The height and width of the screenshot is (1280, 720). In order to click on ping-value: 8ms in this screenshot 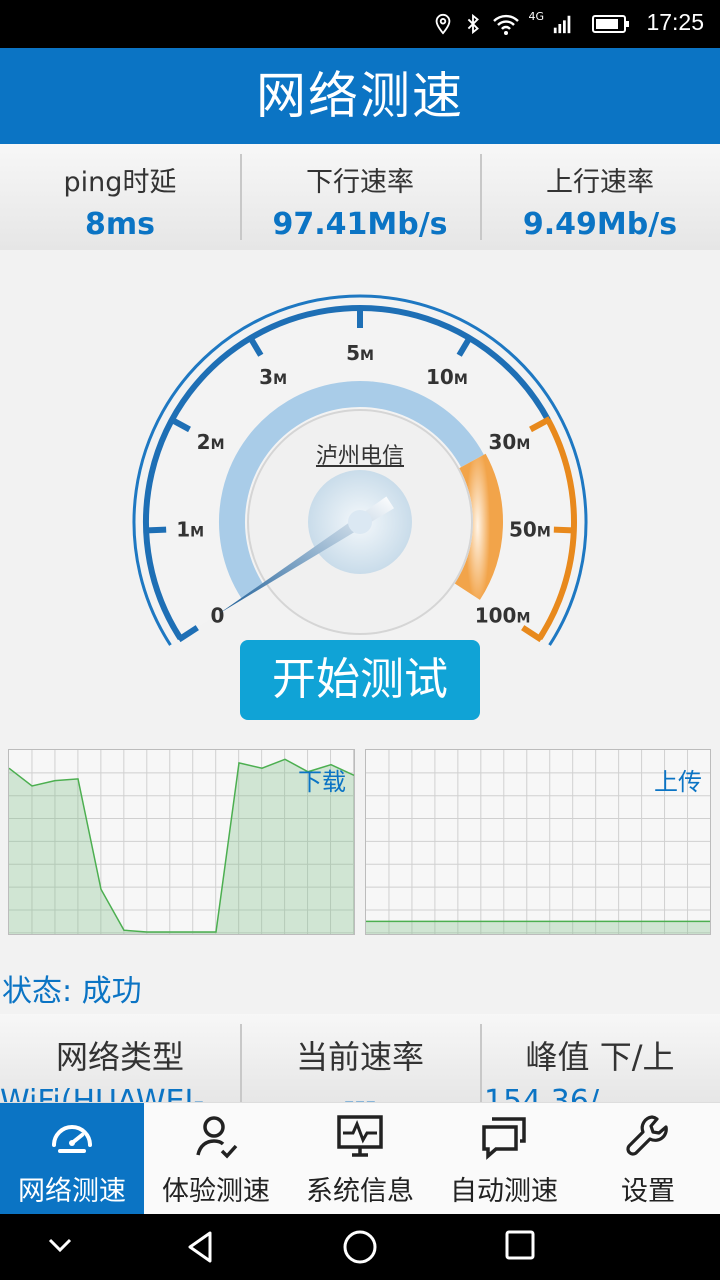, I will do `click(120, 224)`.